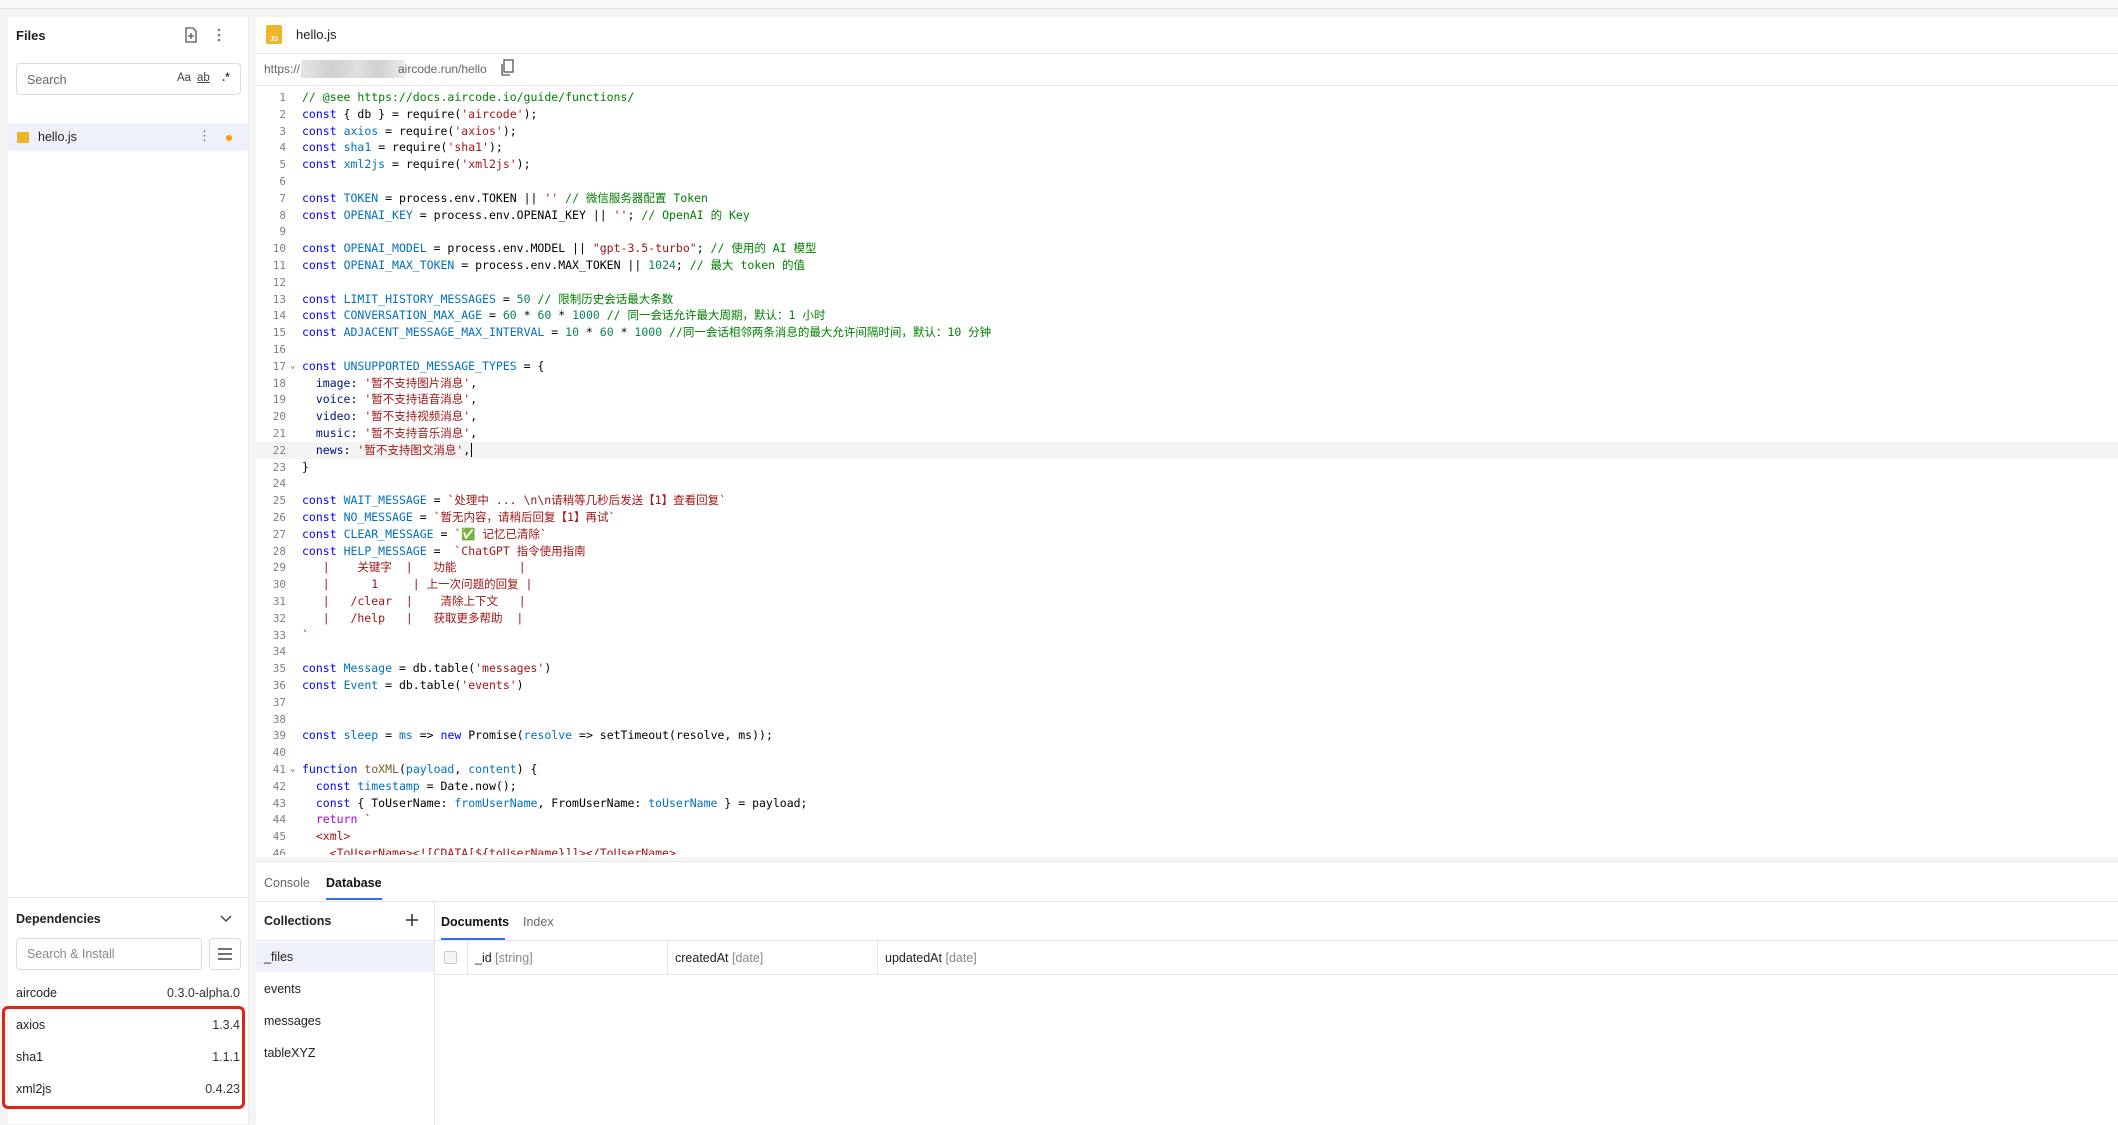 The width and height of the screenshot is (2118, 1125). What do you see at coordinates (93, 80) in the screenshot?
I see `file-search-input` at bounding box center [93, 80].